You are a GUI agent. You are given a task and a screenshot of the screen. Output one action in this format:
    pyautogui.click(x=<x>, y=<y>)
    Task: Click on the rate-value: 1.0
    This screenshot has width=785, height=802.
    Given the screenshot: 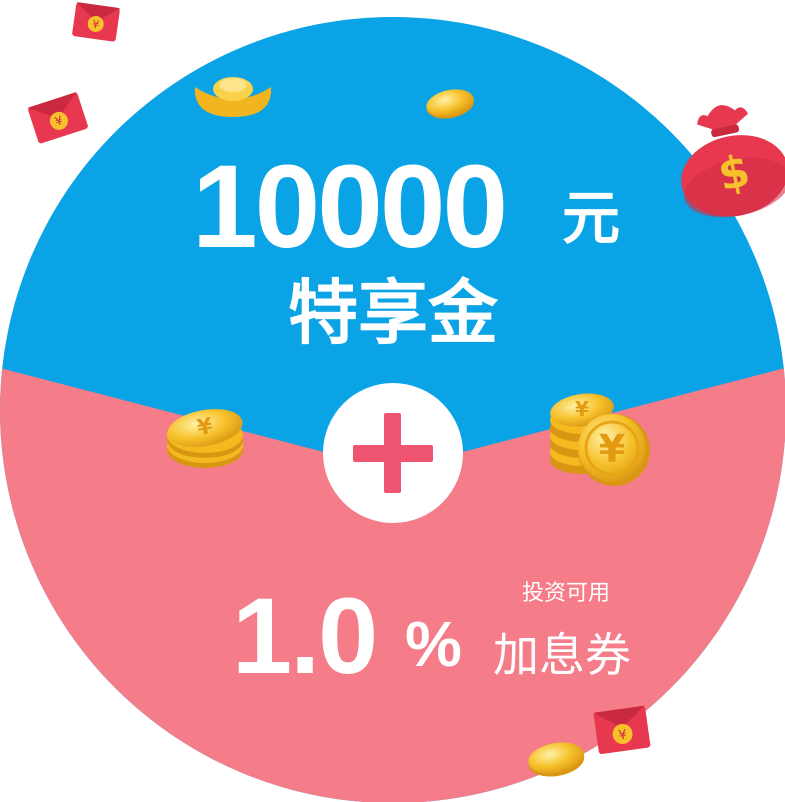 What is the action you would take?
    pyautogui.click(x=305, y=635)
    